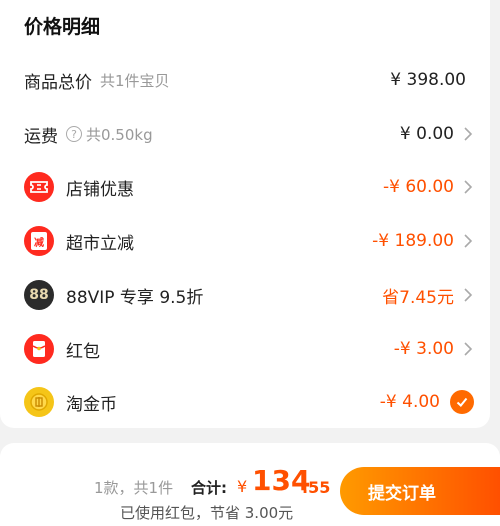 This screenshot has width=500, height=526. What do you see at coordinates (316, 487) in the screenshot?
I see `total-amount-decimal: .55` at bounding box center [316, 487].